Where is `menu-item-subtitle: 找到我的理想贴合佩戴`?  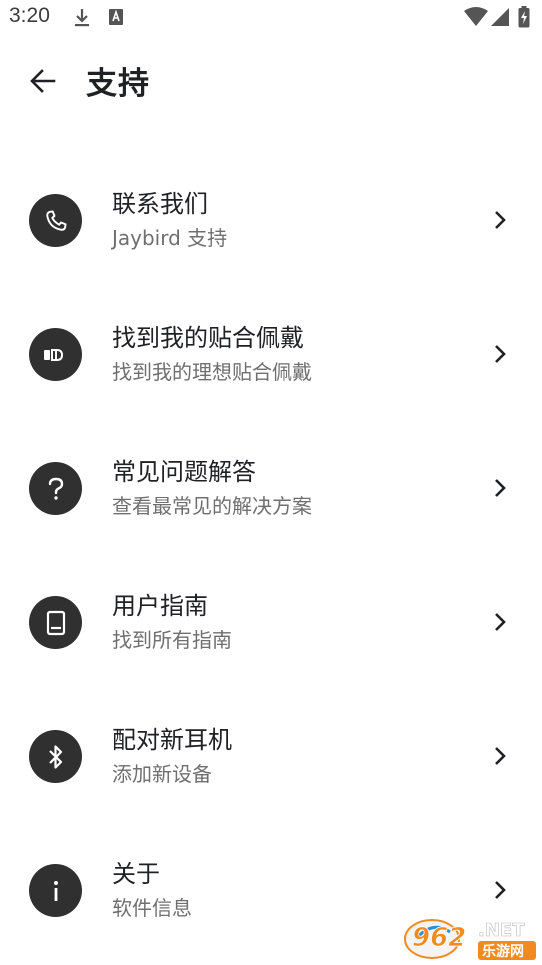
menu-item-subtitle: 找到我的理想贴合佩戴 is located at coordinates (212, 372).